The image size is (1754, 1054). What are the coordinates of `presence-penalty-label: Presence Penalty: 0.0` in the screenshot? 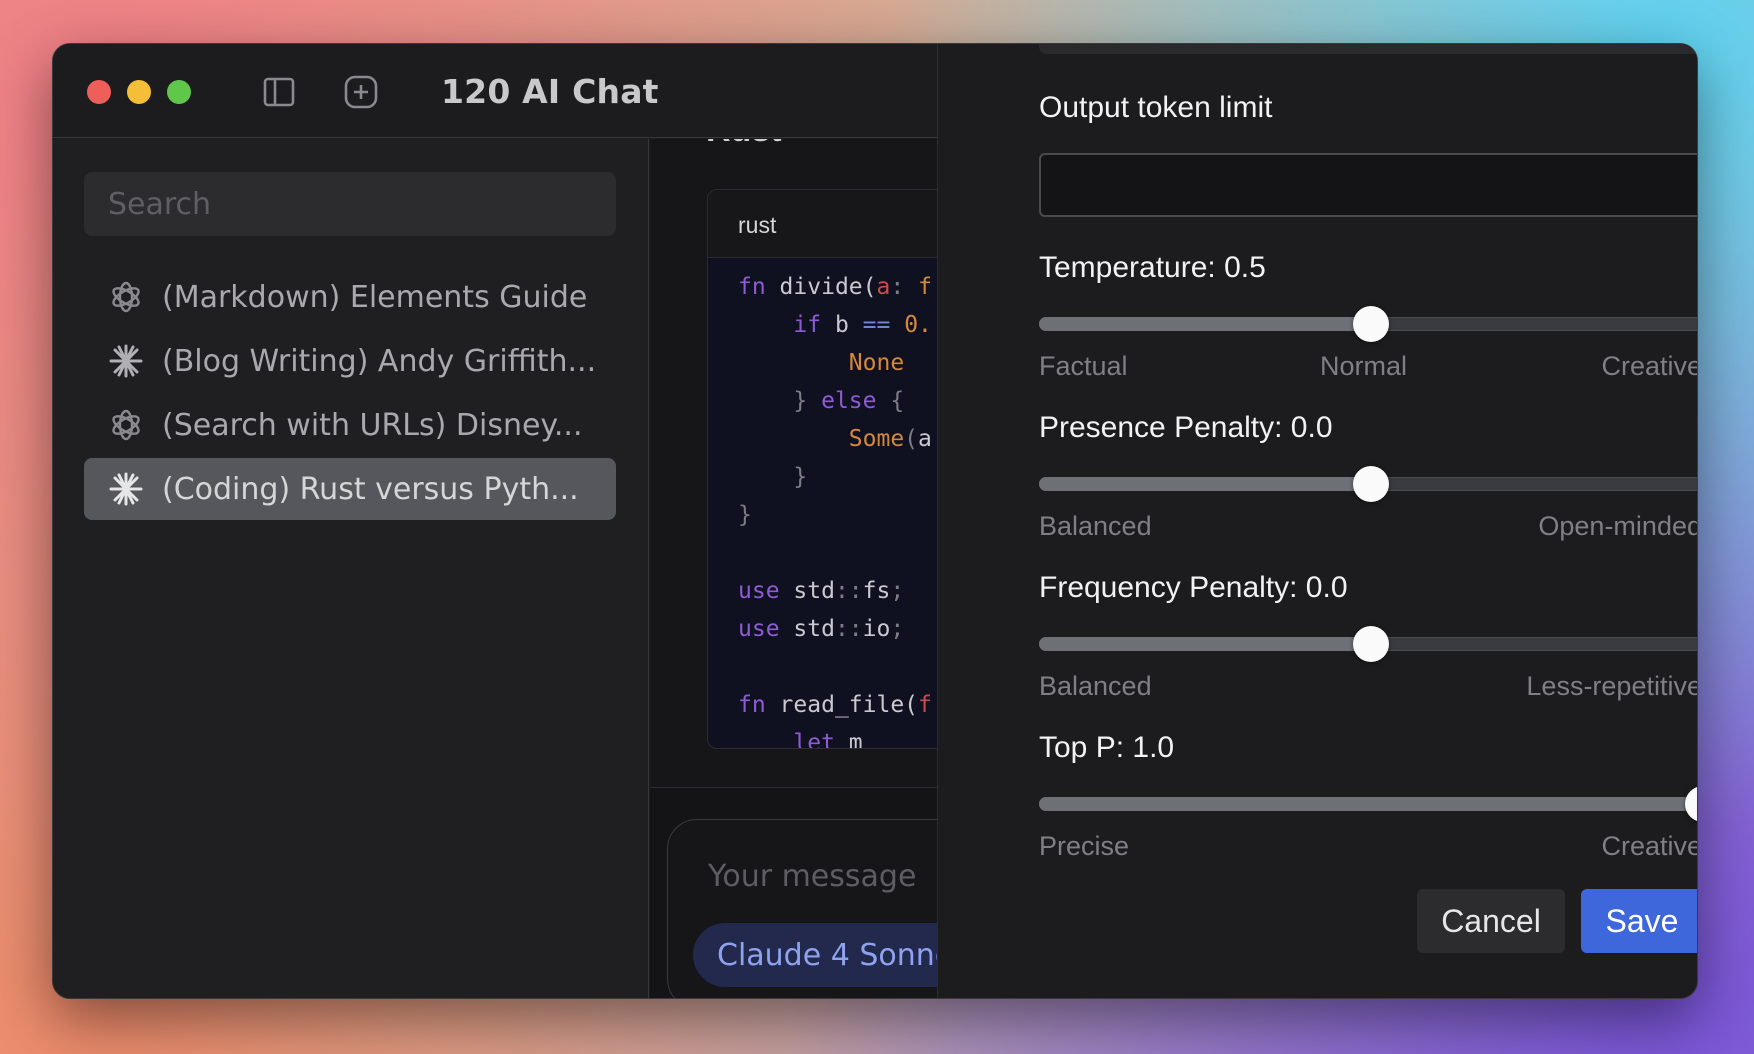 It's located at (1186, 427).